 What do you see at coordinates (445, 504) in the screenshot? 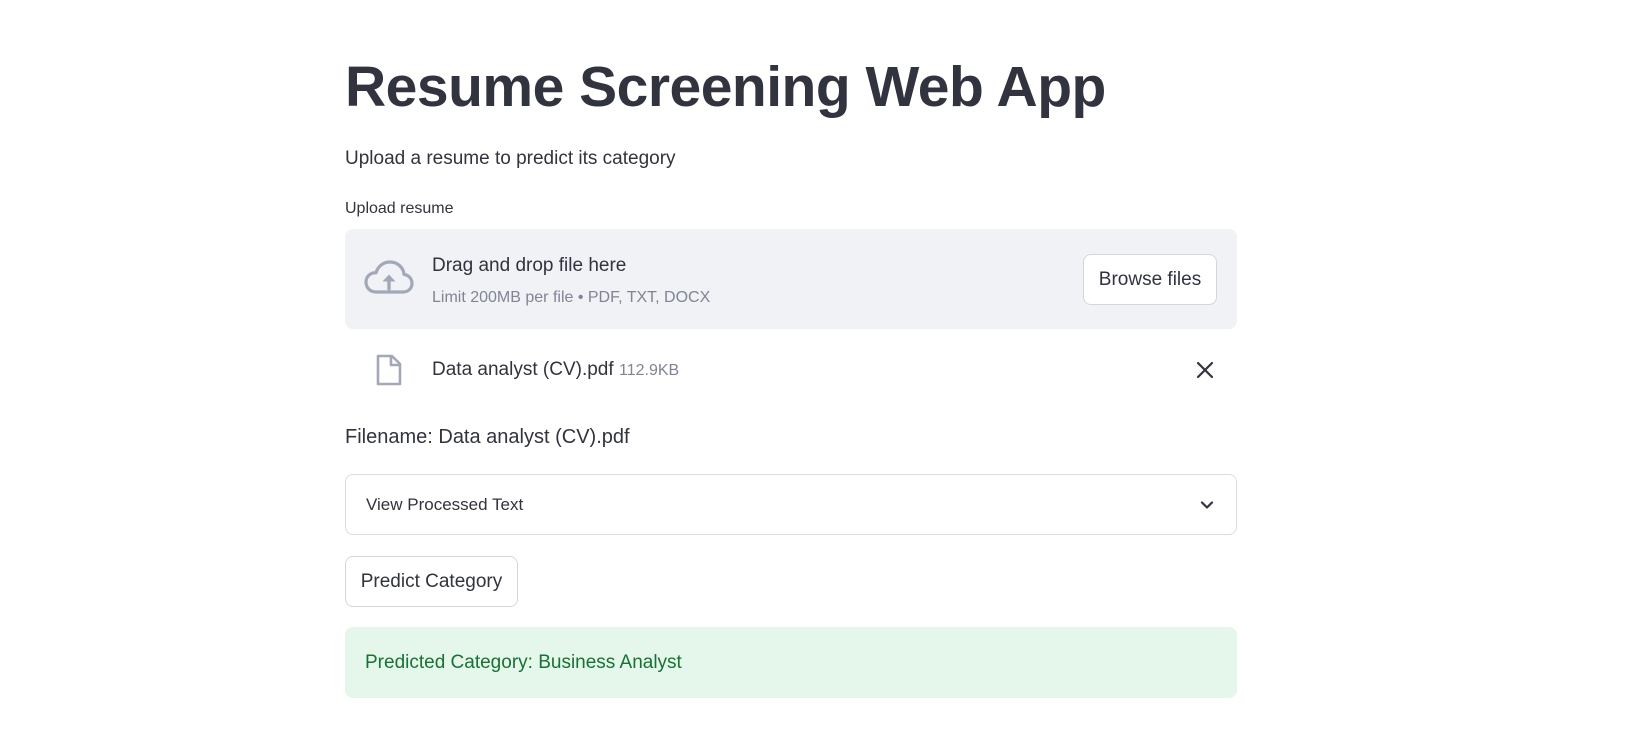
I see `expander-label: View Processed Text` at bounding box center [445, 504].